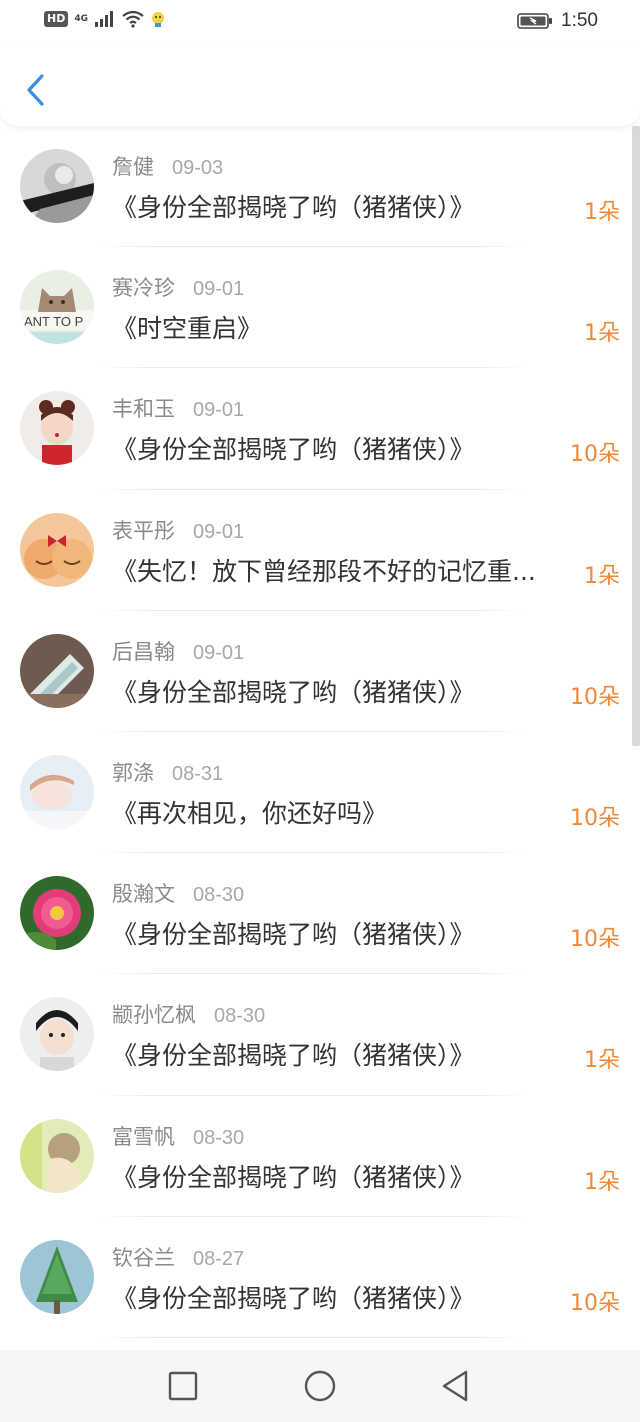  What do you see at coordinates (178, 408) in the screenshot?
I see `sender-info: 丰和玉 09-01` at bounding box center [178, 408].